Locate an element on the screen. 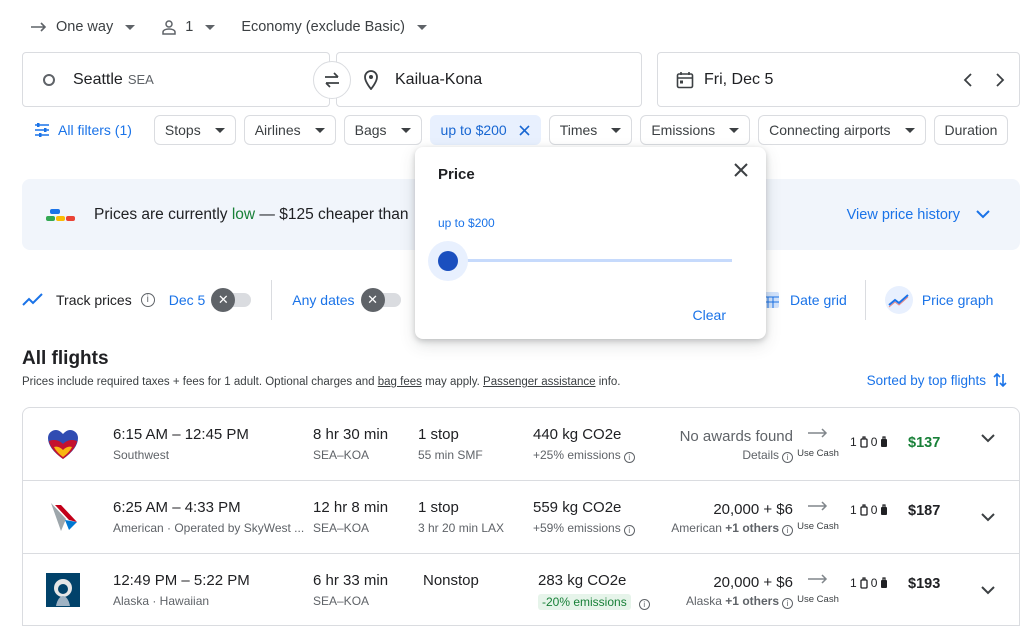 This screenshot has height=631, width=1024. location-pin-icon is located at coordinates (371, 79).